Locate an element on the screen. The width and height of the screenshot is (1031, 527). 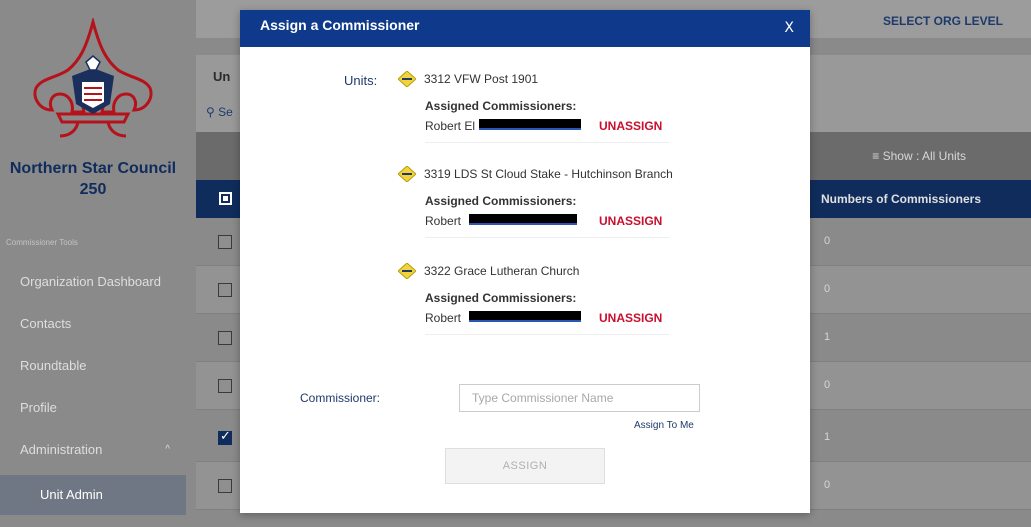
dialog-title: Assign a Commissioner is located at coordinates (340, 25).